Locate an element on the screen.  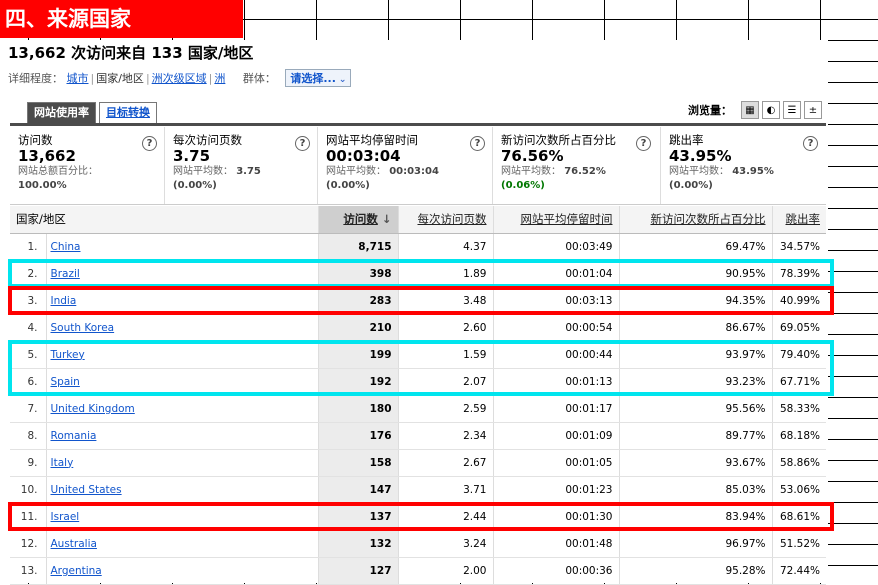
row-bounce: 53.06% is located at coordinates (798, 490).